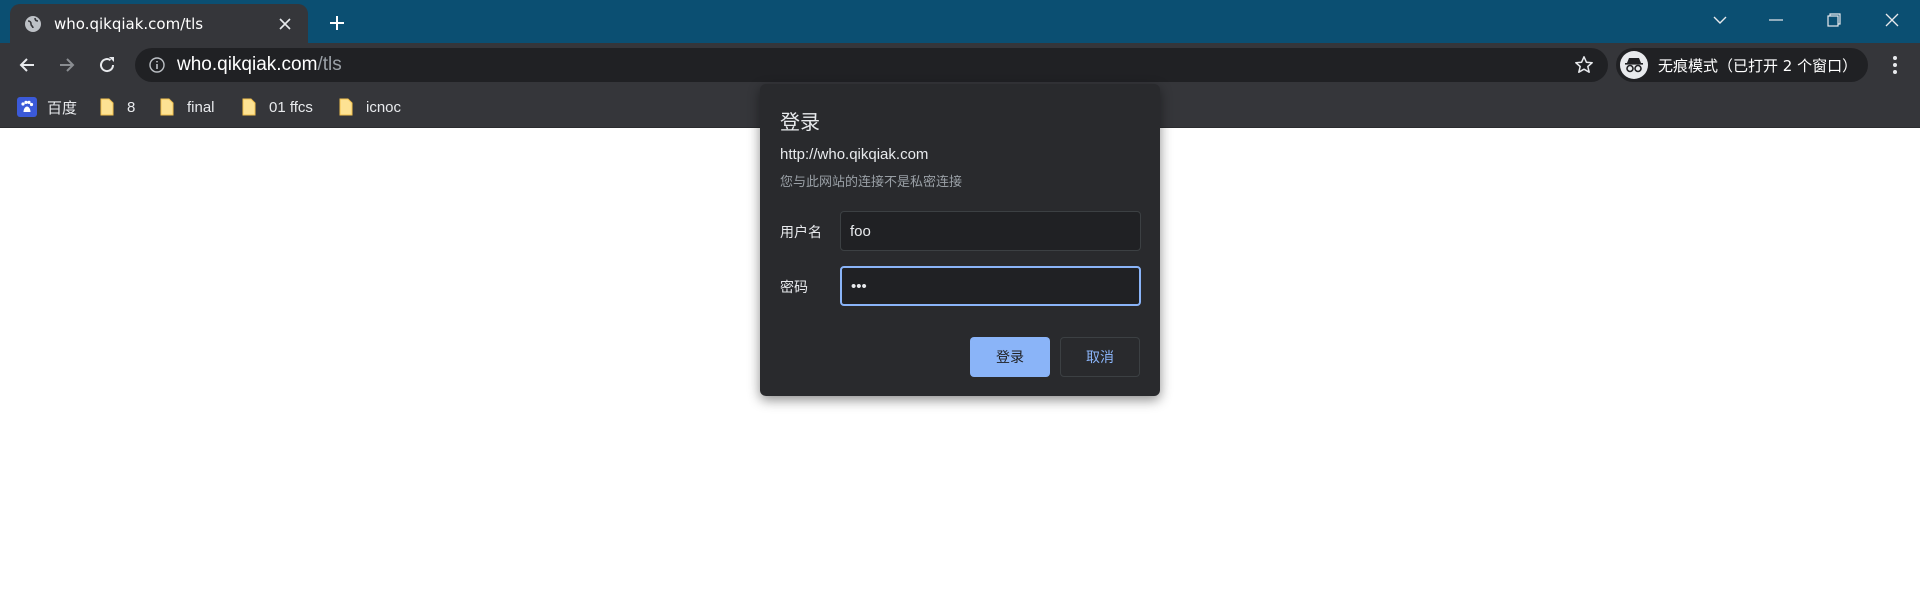 This screenshot has height=605, width=1920. I want to click on password-field, so click(990, 286).